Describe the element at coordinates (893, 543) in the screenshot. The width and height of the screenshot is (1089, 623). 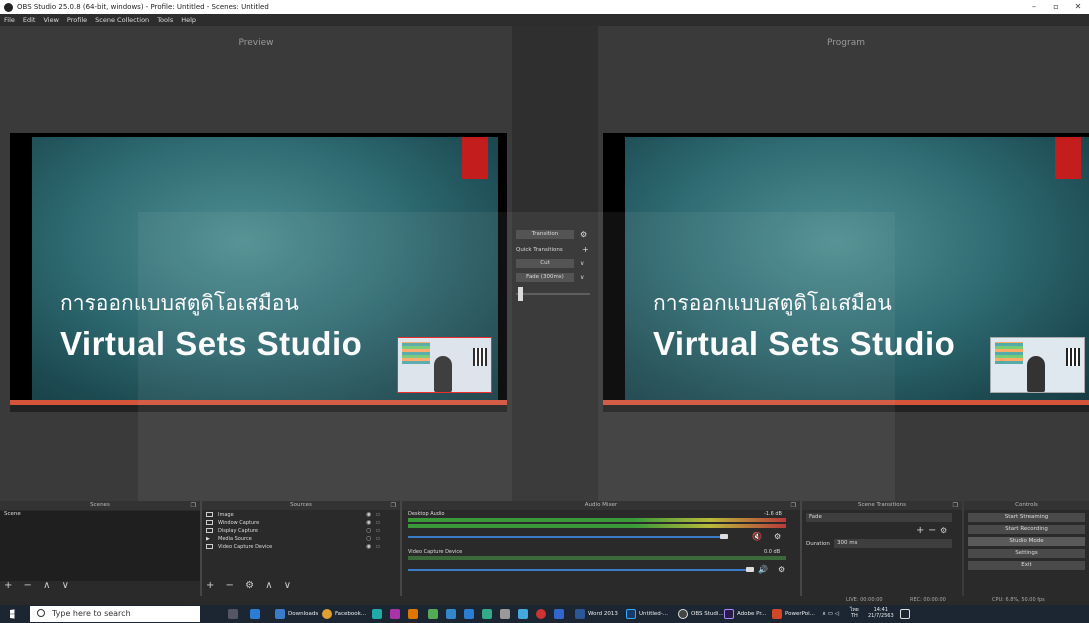
I see `duration-input: 300 ms` at that location.